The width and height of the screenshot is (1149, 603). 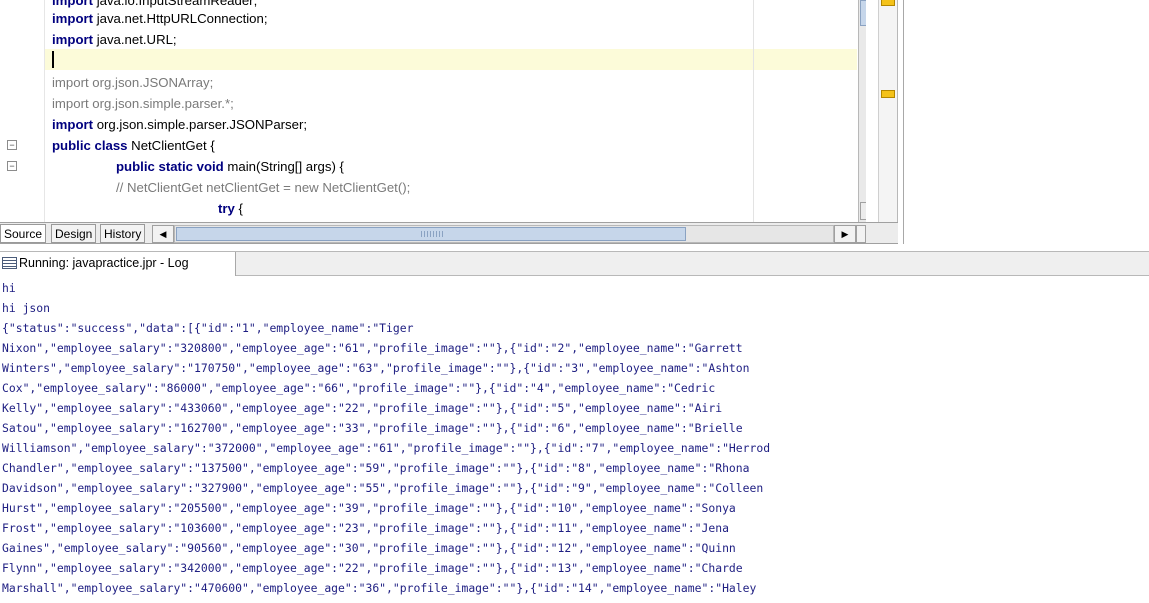 What do you see at coordinates (1026, 122) in the screenshot?
I see `side-panel` at bounding box center [1026, 122].